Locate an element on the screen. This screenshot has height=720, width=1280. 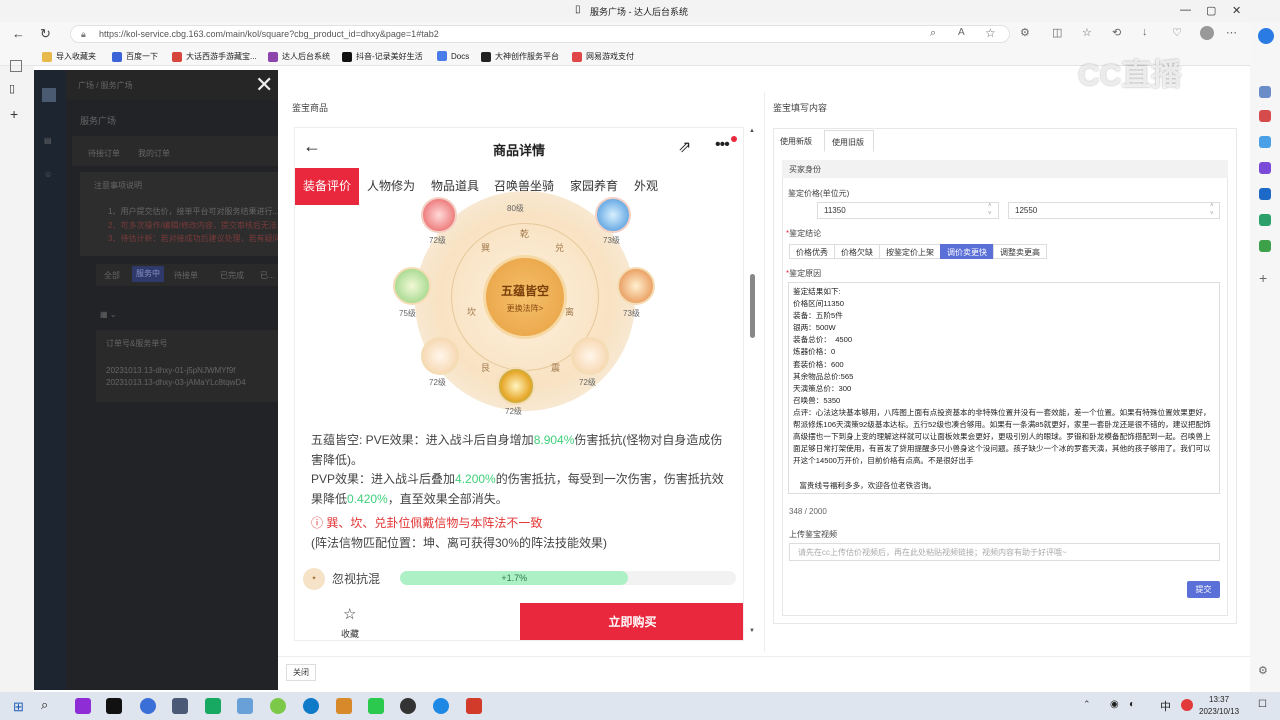
table-header: 订单号&服务单号 is located at coordinates (137, 343).